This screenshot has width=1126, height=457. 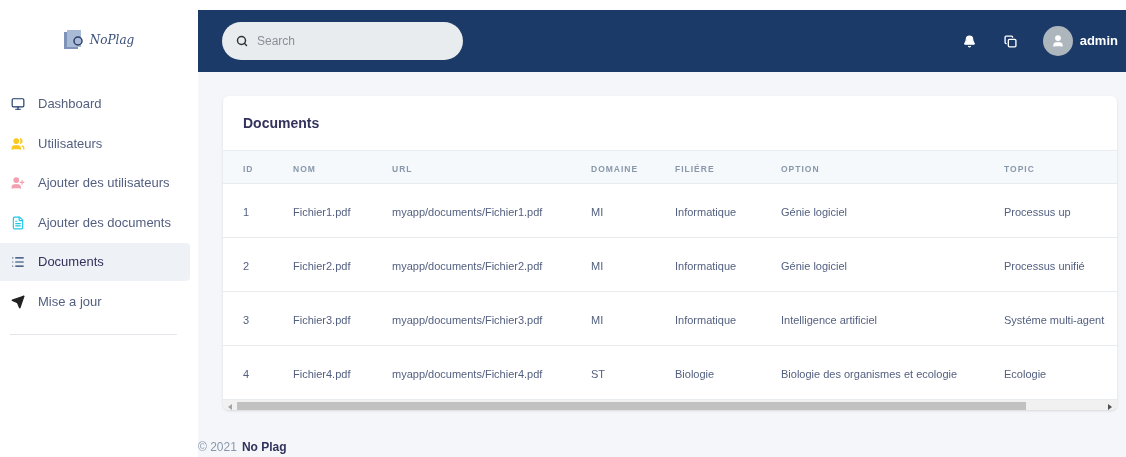 What do you see at coordinates (969, 41) in the screenshot?
I see `bell-icon` at bounding box center [969, 41].